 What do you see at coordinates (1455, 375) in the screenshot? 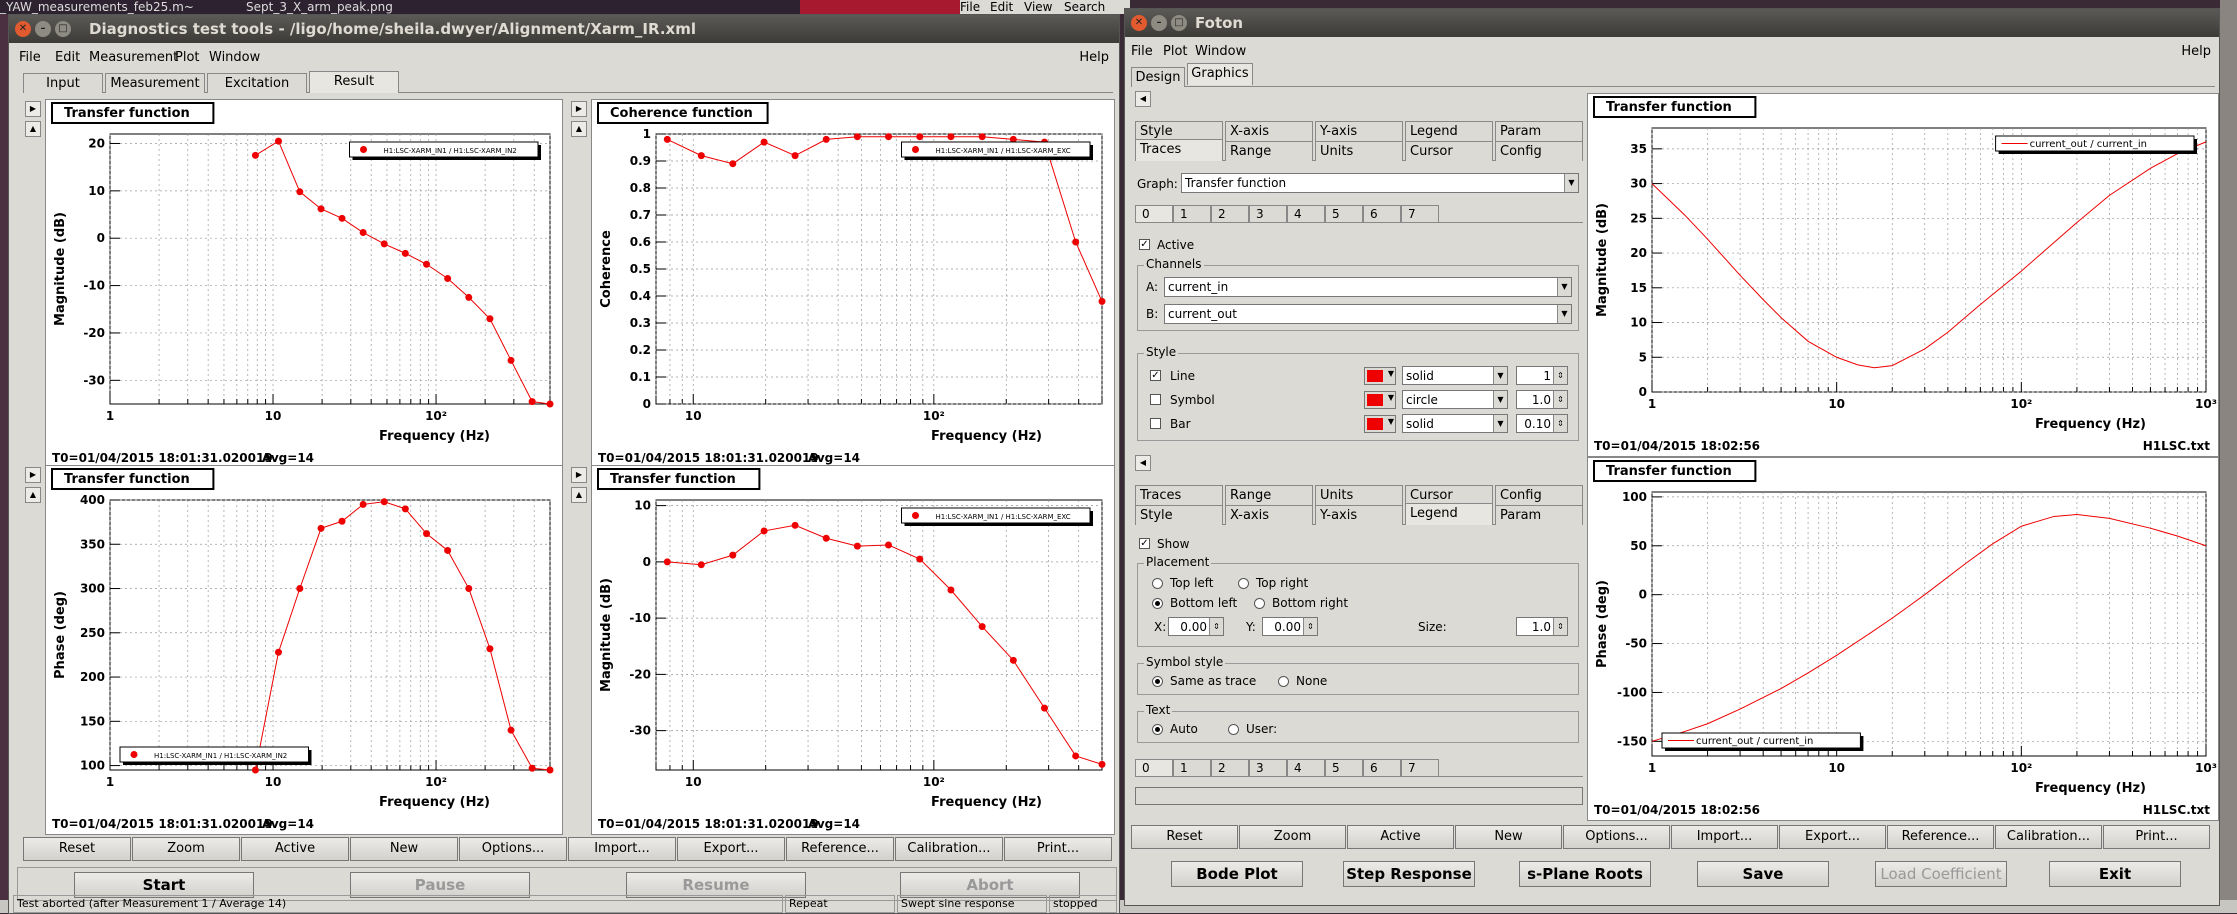
I see `line-type-select: solid ▼` at bounding box center [1455, 375].